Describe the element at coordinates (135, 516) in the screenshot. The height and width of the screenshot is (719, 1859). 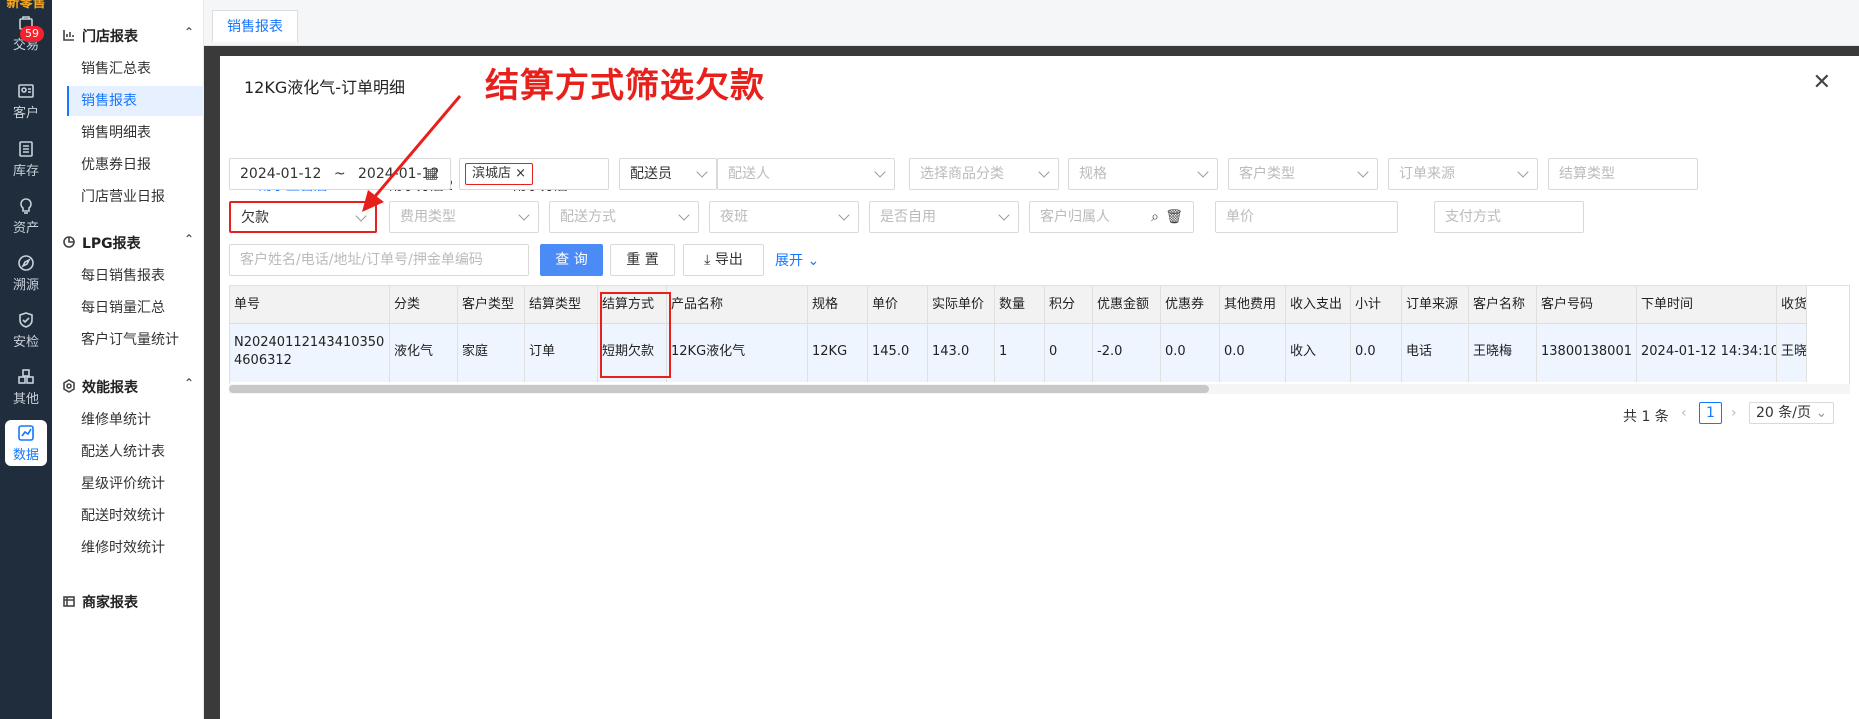
I see `sidebar-item-delivery-timeliness: 配送时效统计` at that location.